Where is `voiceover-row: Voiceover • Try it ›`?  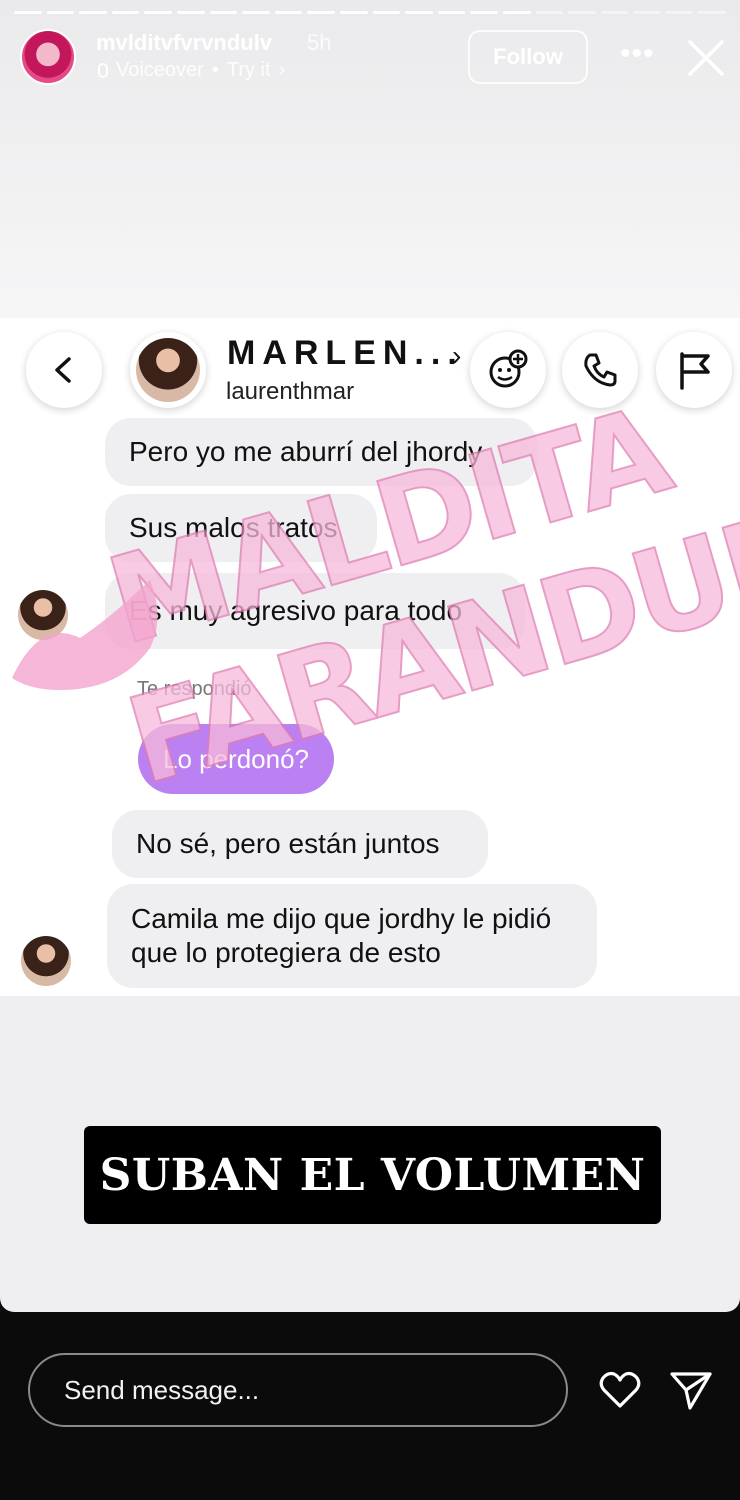
voiceover-row: Voiceover • Try it › is located at coordinates (191, 70).